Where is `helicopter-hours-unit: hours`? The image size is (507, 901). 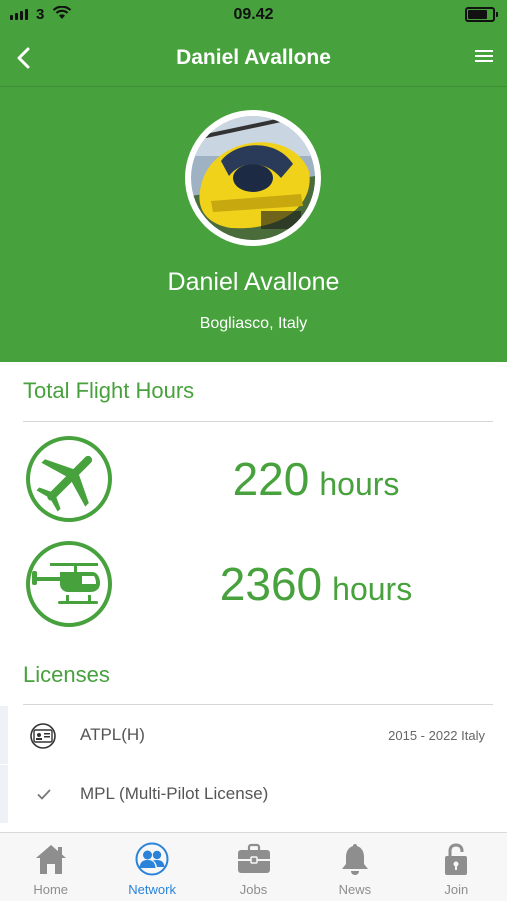
helicopter-hours-unit: hours is located at coordinates (372, 588).